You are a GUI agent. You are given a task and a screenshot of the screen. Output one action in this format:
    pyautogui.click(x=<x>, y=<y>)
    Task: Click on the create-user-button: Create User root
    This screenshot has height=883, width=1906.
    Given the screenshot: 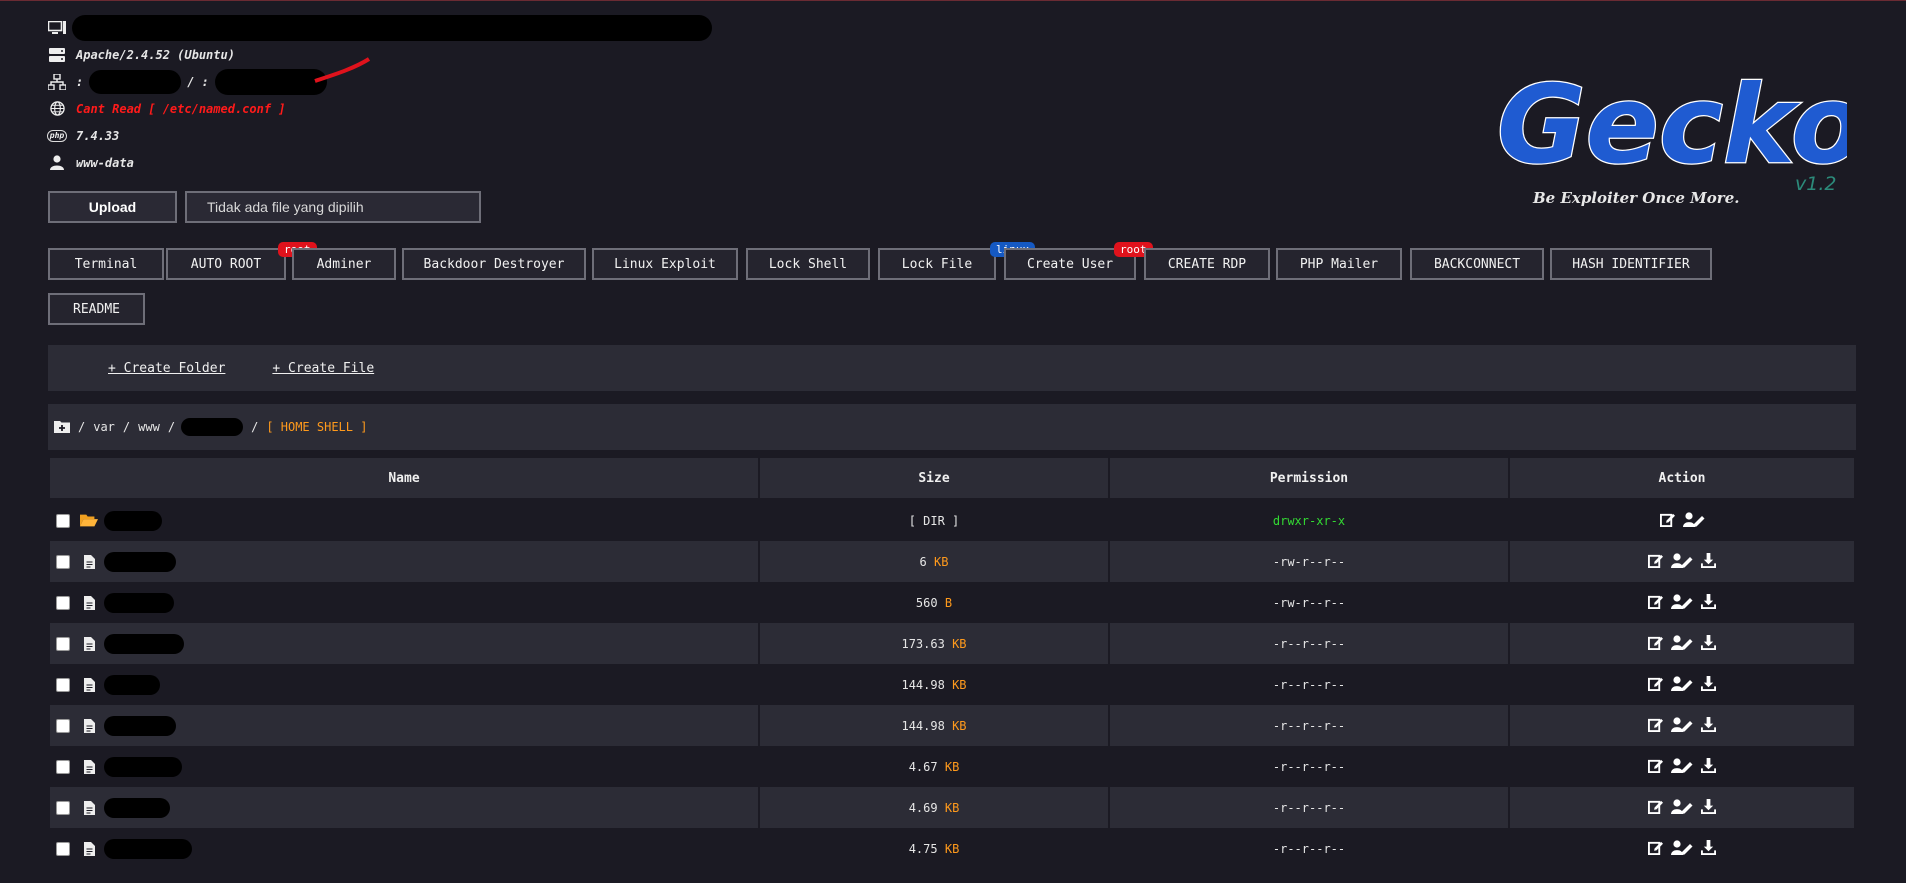 What is the action you would take?
    pyautogui.click(x=1078, y=261)
    